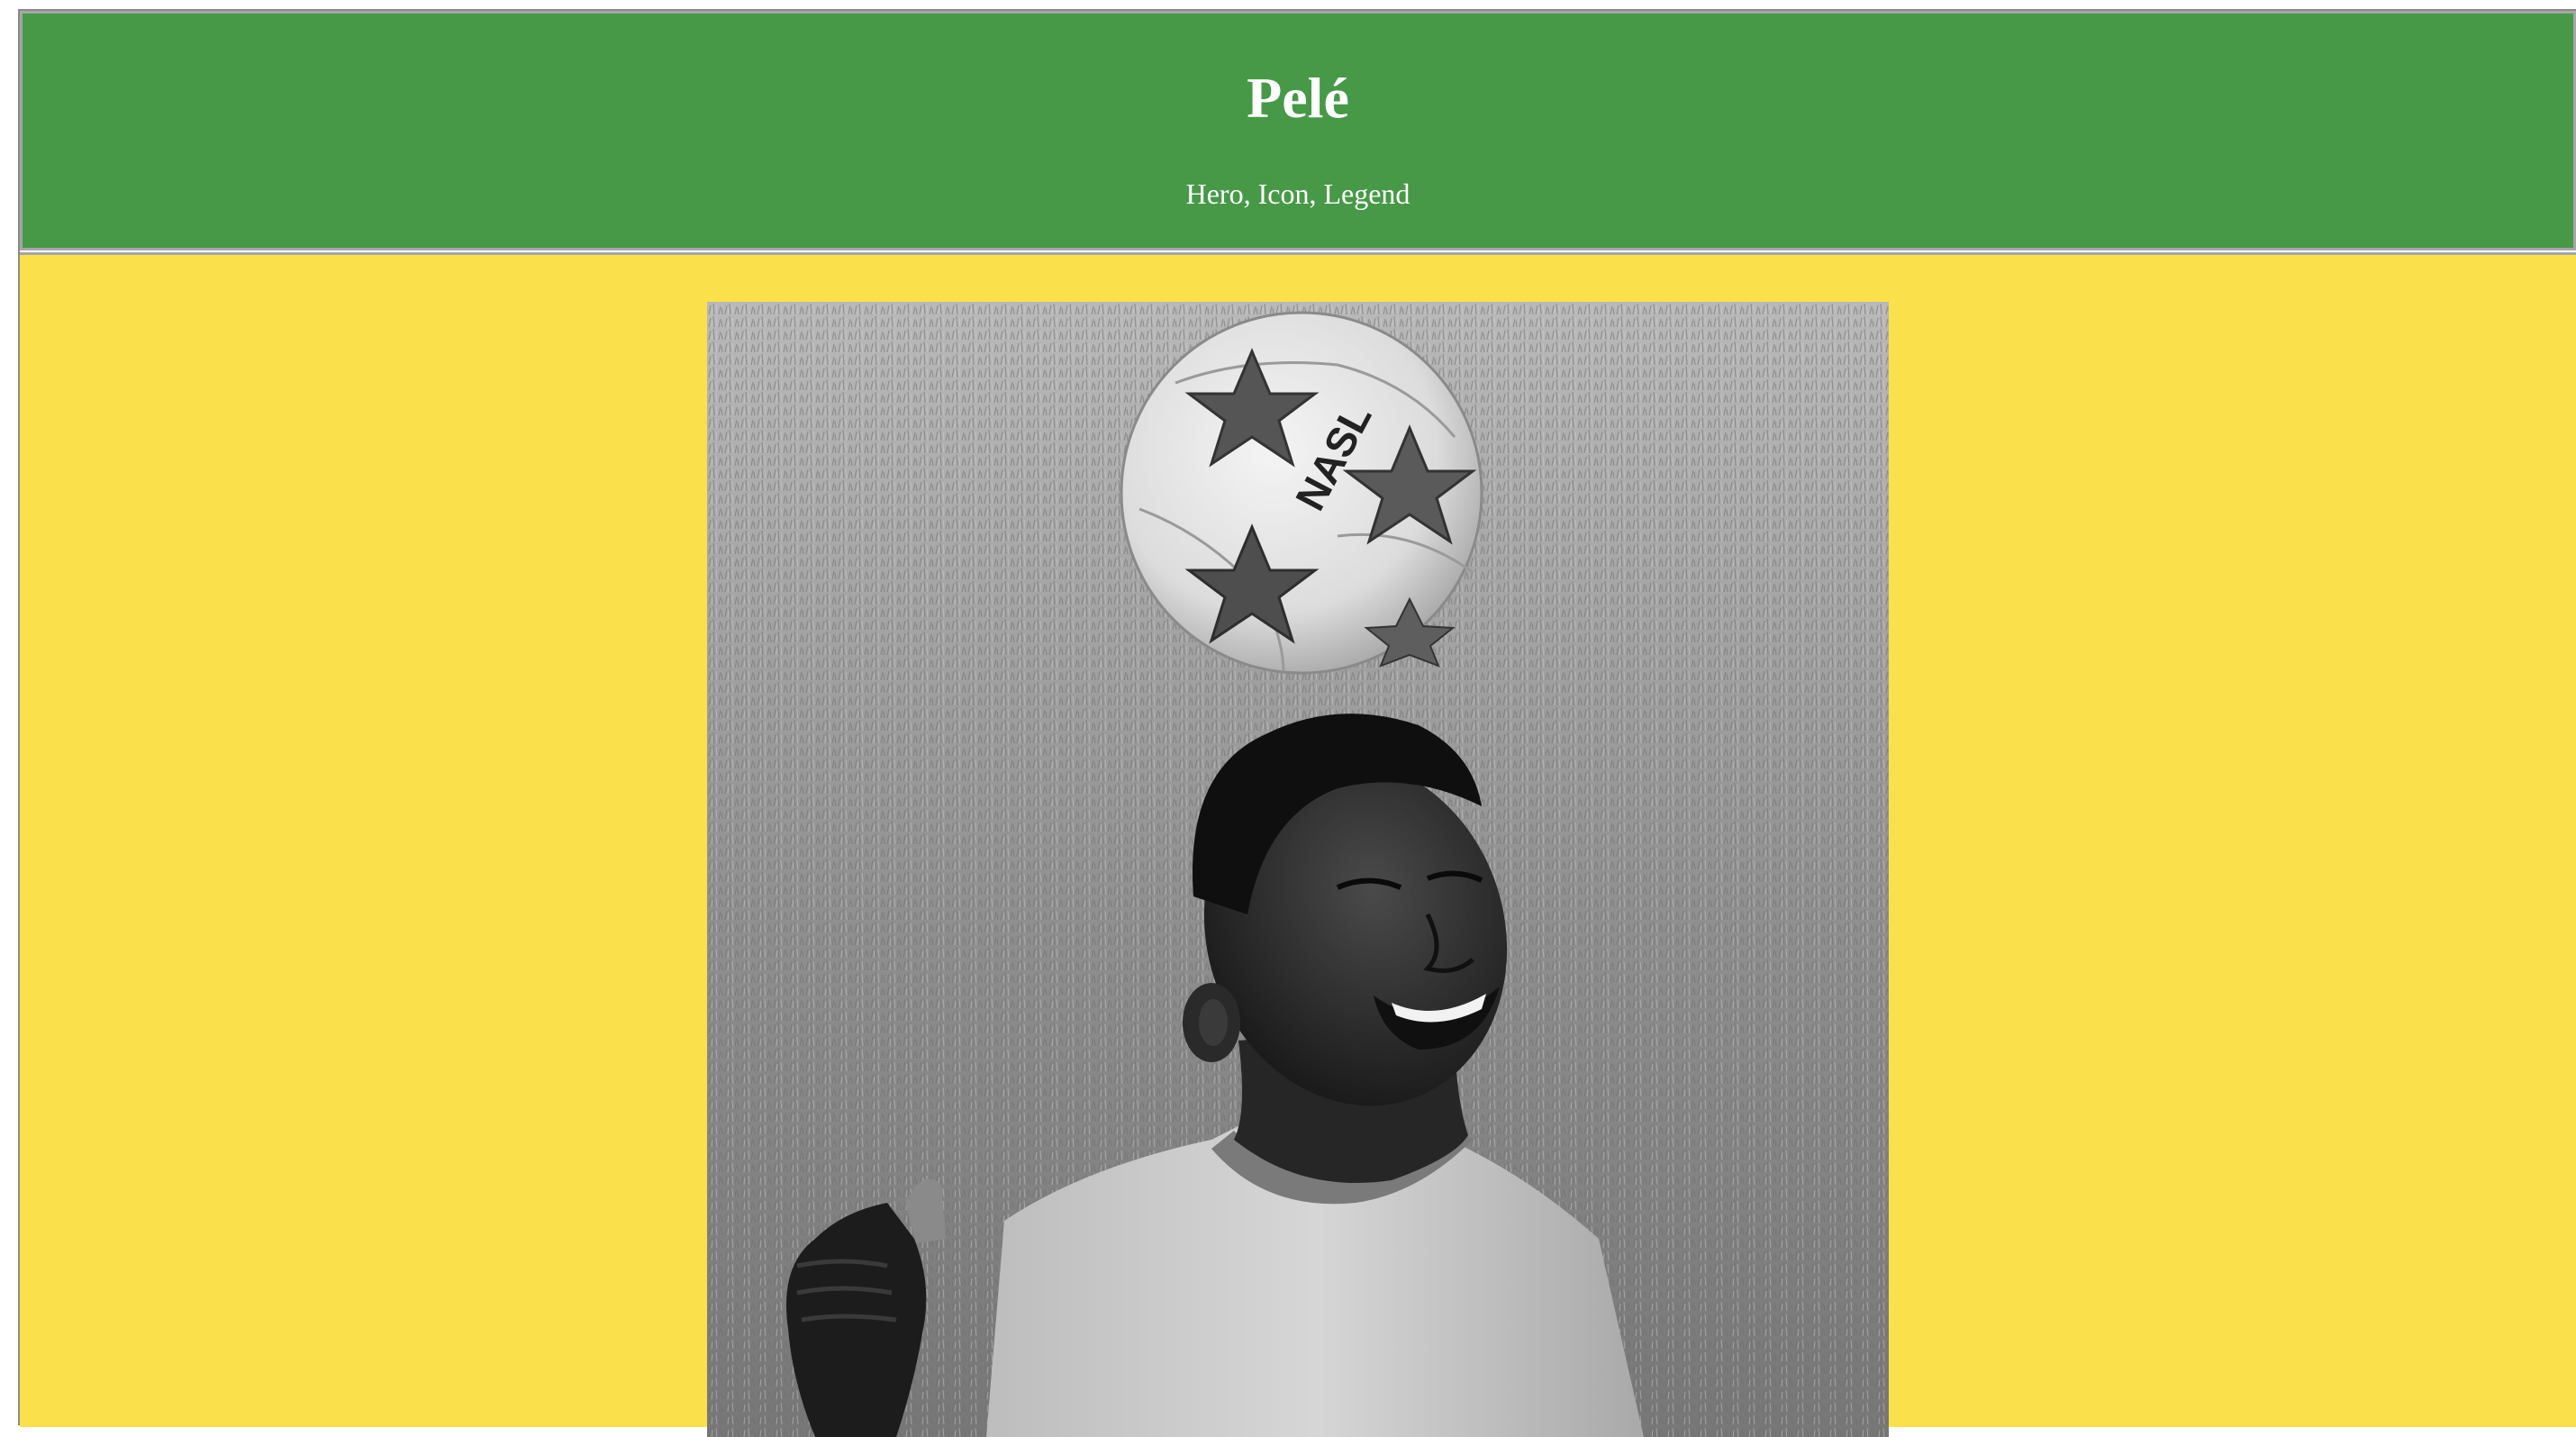 The height and width of the screenshot is (1437, 2576). Describe the element at coordinates (1298, 98) in the screenshot. I see `page-title: Pelé` at that location.